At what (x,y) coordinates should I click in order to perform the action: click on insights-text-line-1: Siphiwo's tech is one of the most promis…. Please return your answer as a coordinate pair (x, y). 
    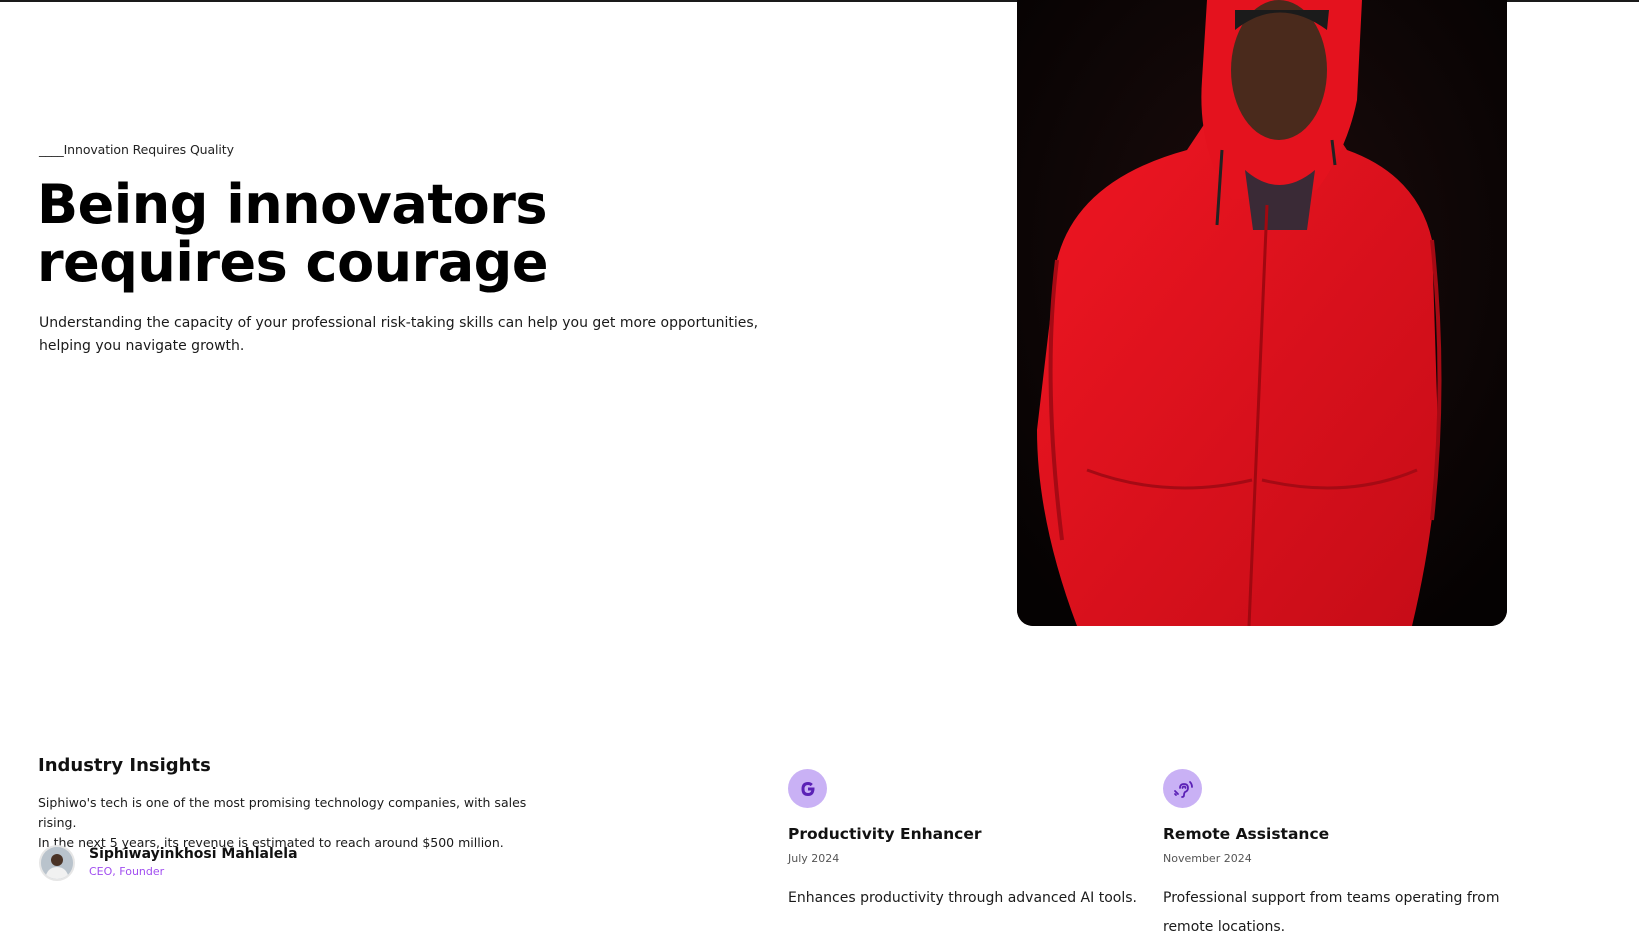
    Looking at the image, I should click on (282, 812).